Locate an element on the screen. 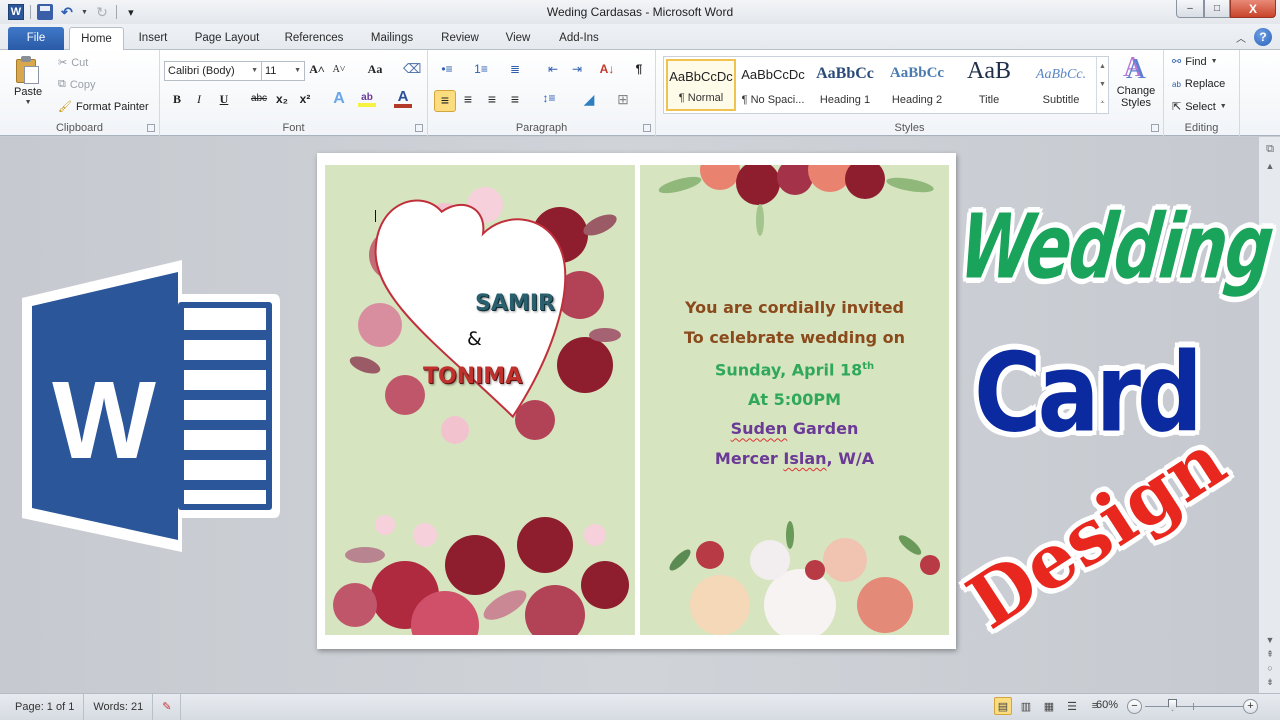  page-count: Page: 1 of 1 is located at coordinates (45, 706).